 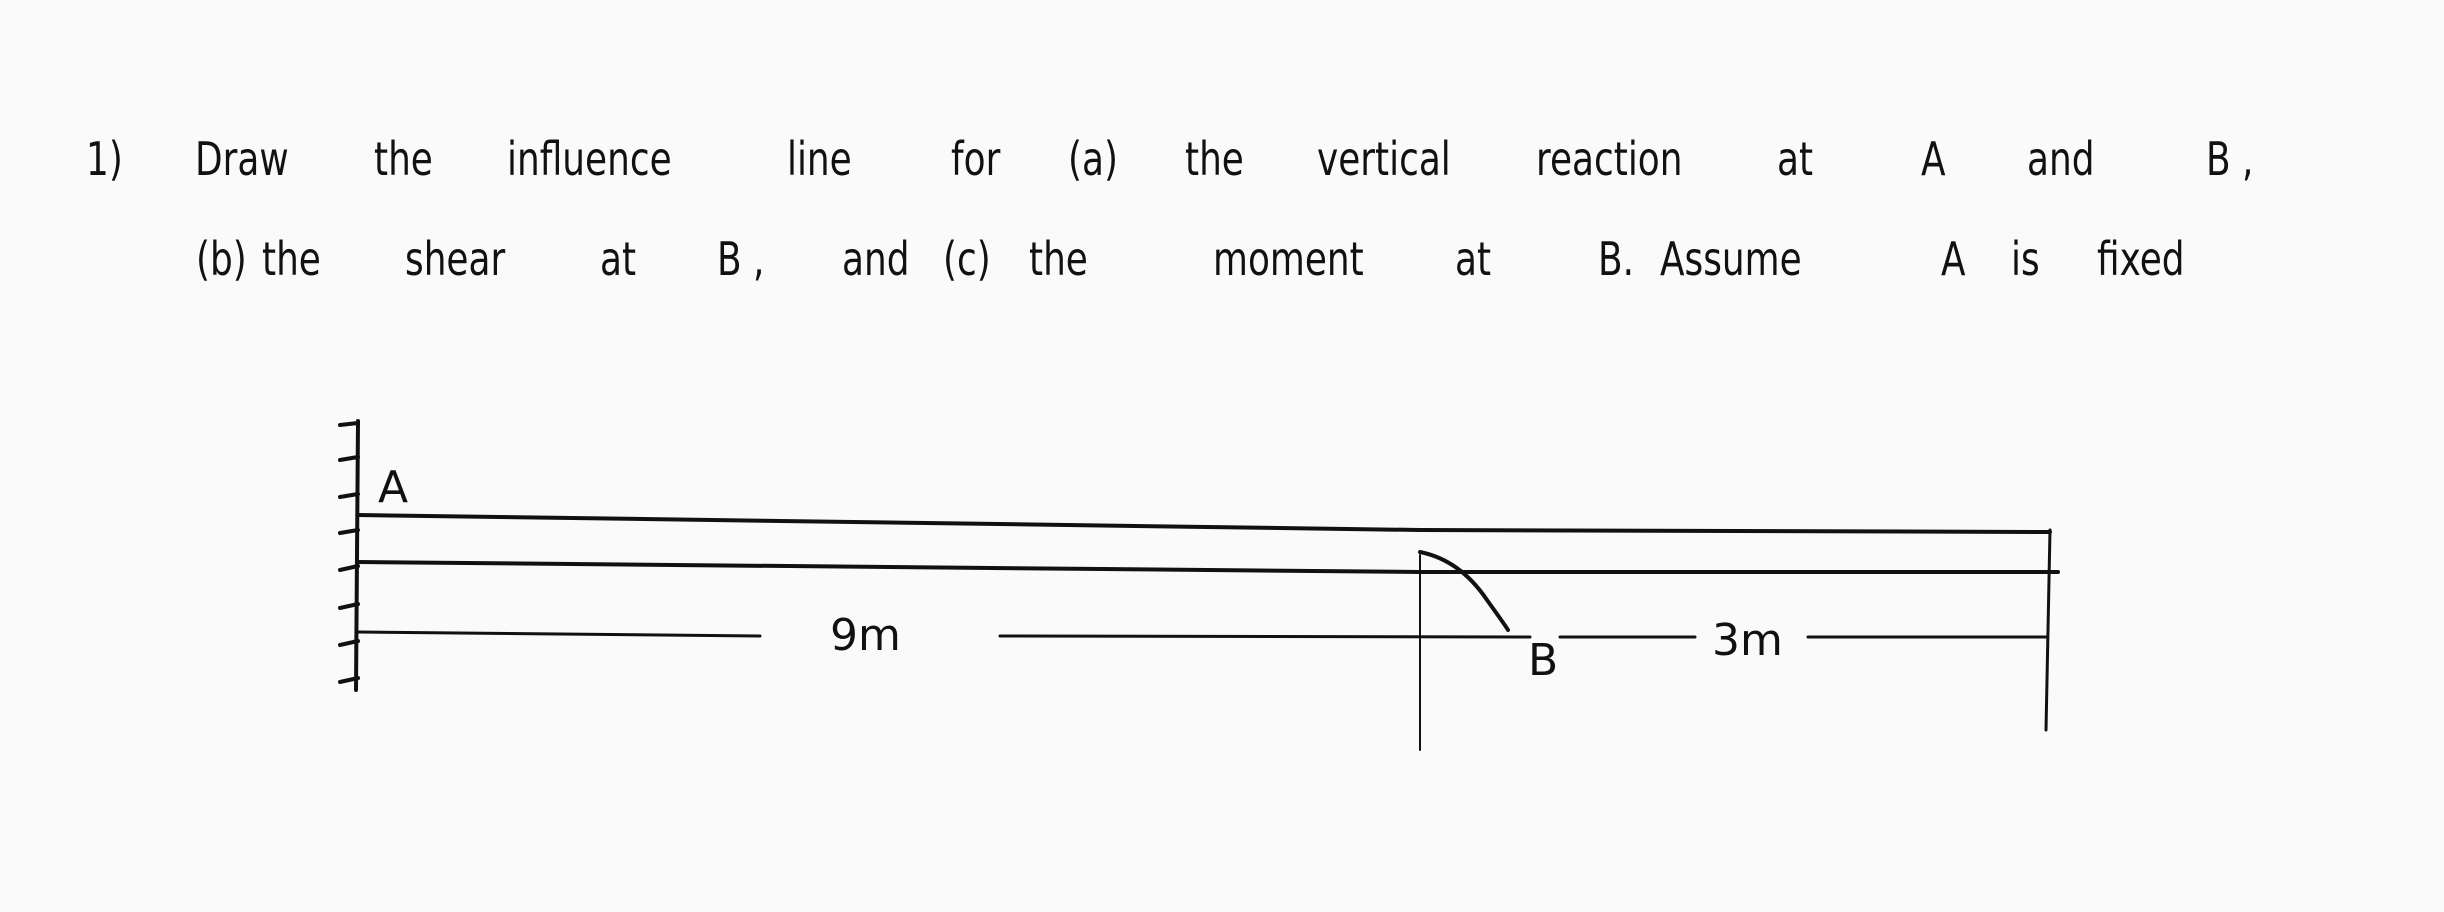 What do you see at coordinates (1208, 567) in the screenshot?
I see `beam-bottom-edge` at bounding box center [1208, 567].